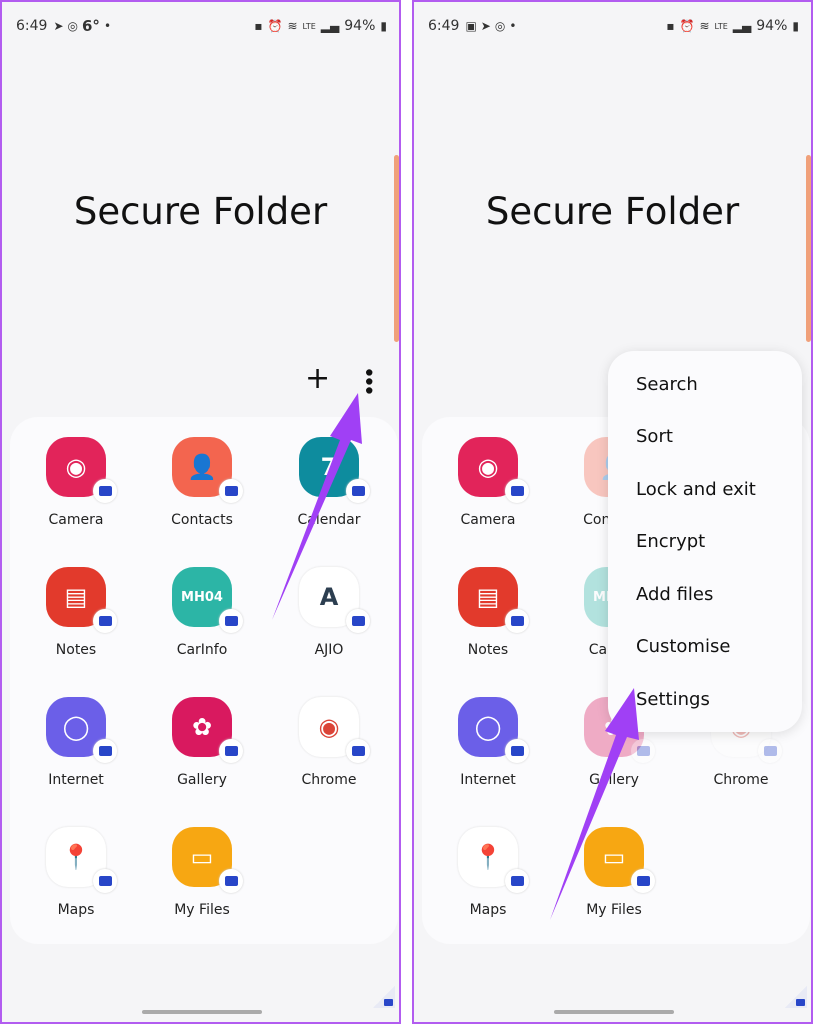 This screenshot has height=1024, width=813. What do you see at coordinates (367, 379) in the screenshot?
I see `more-options-button: •••` at bounding box center [367, 379].